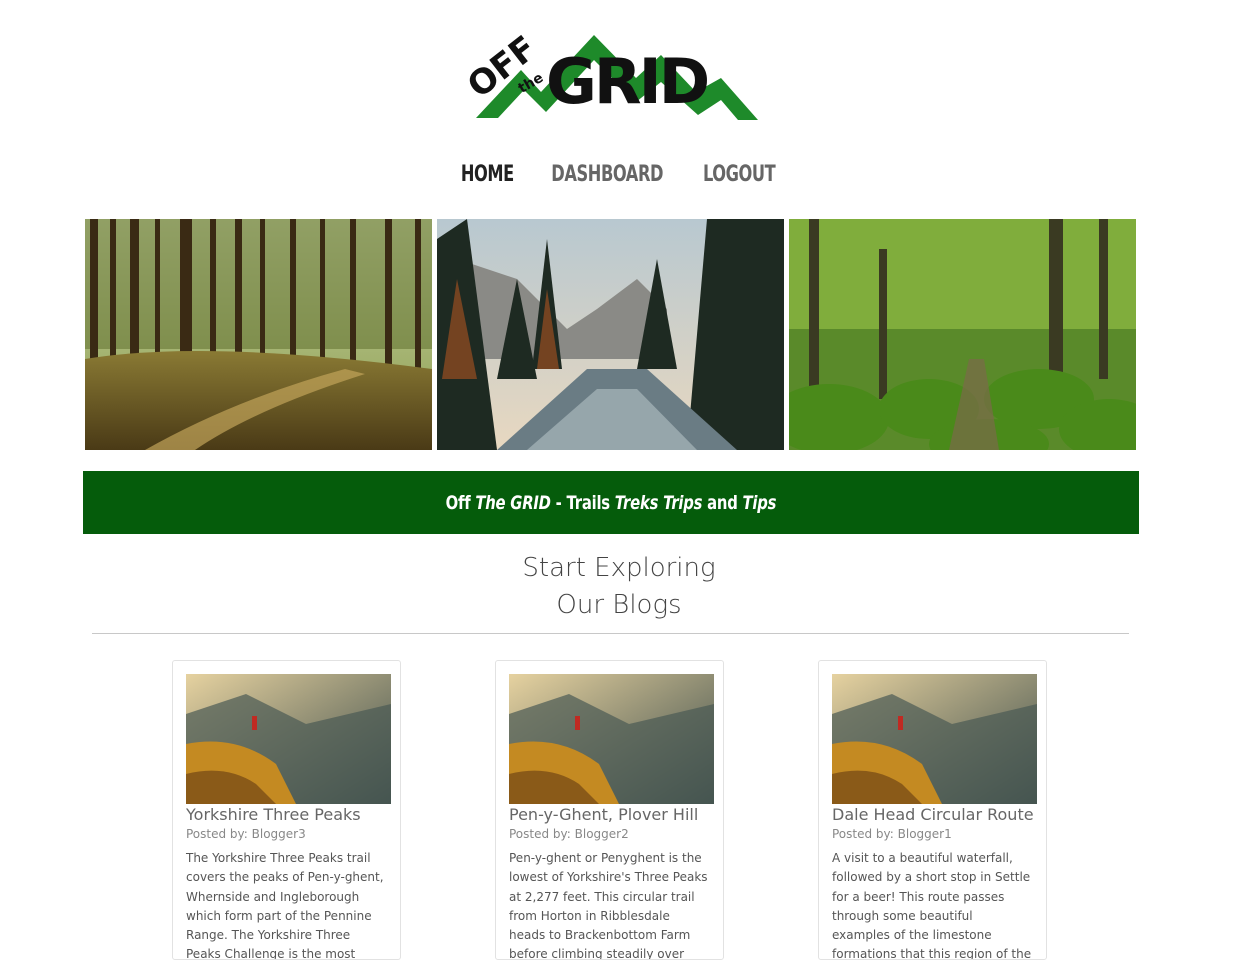  What do you see at coordinates (619, 605) in the screenshot?
I see `section-heading-line2: Our Blogs` at bounding box center [619, 605].